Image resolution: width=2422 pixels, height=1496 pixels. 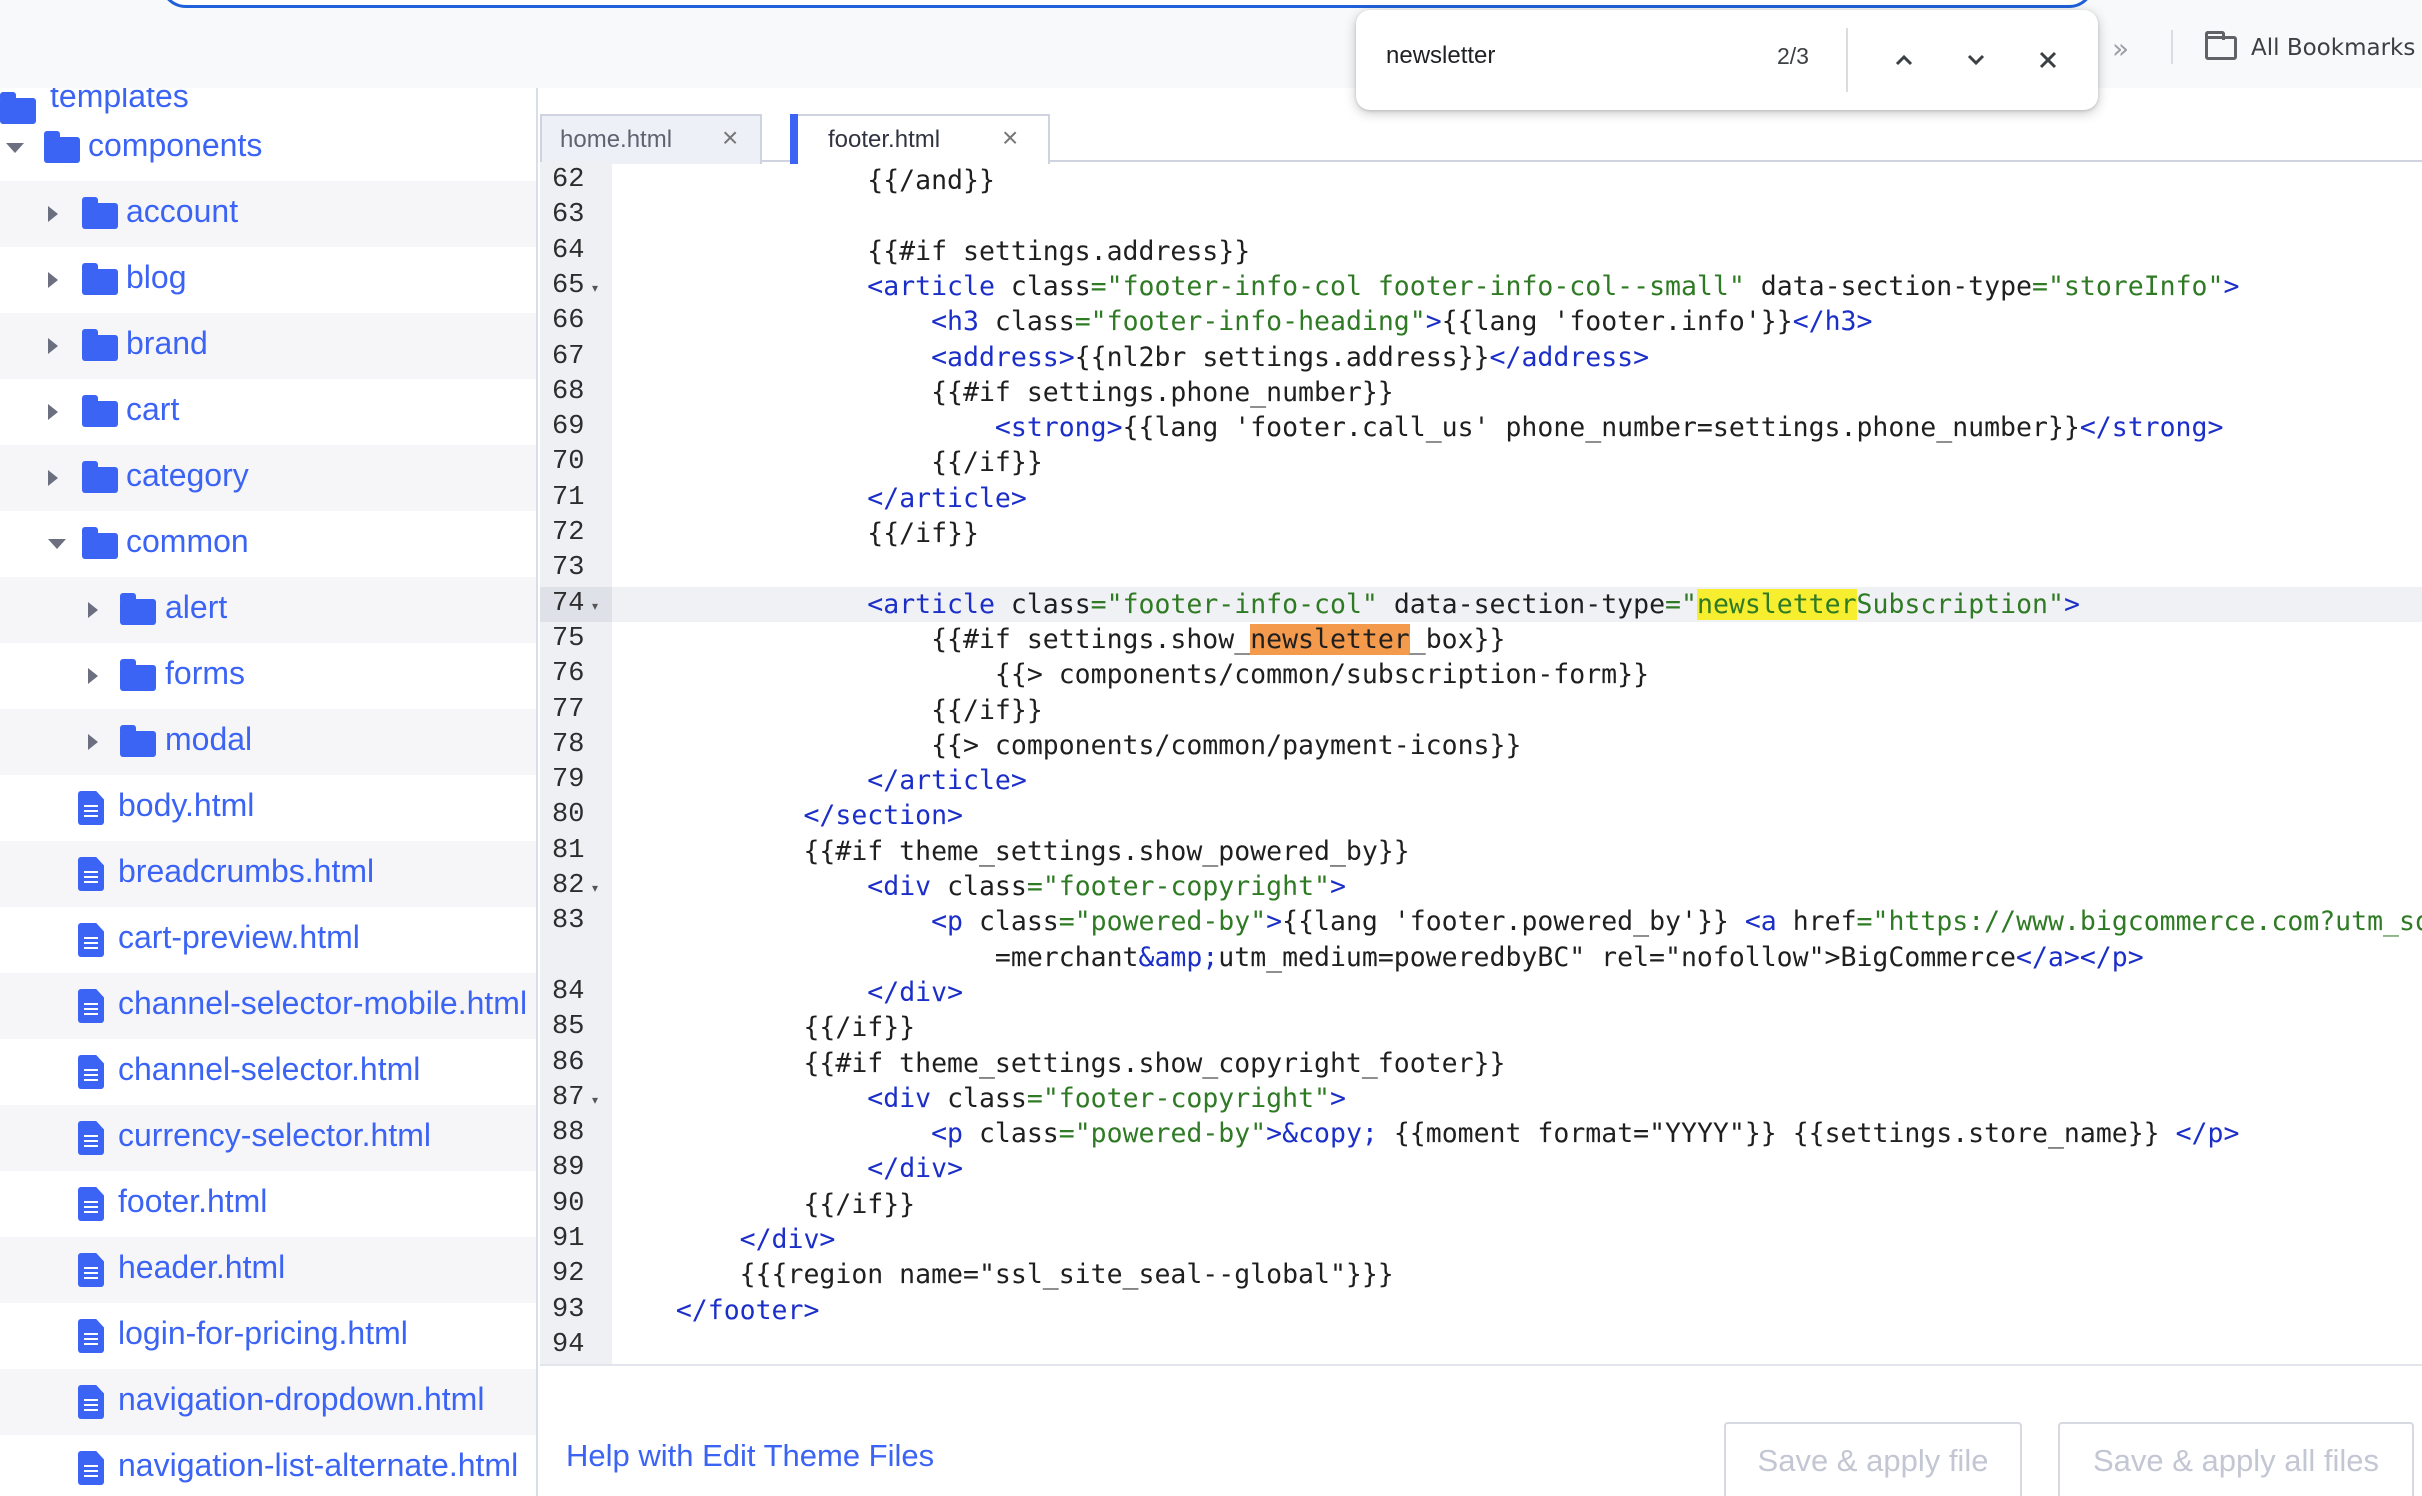 What do you see at coordinates (268, 940) in the screenshot?
I see `tree-item-cart-preview-html: cart-preview.html` at bounding box center [268, 940].